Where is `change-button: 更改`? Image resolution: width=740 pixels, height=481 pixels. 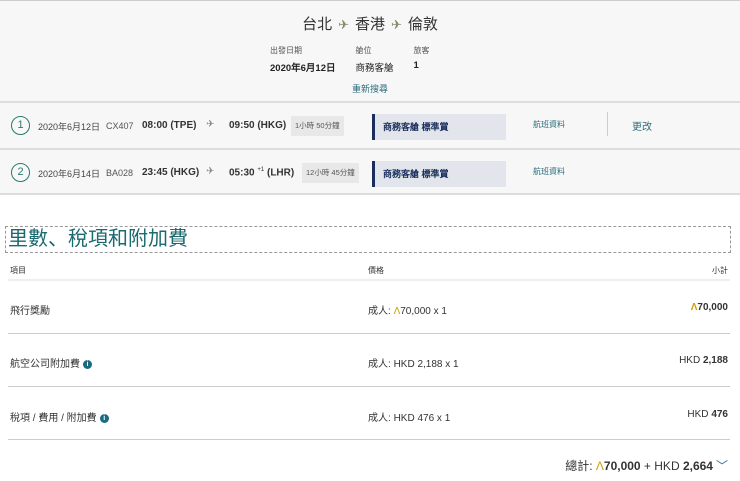
change-button: 更改 is located at coordinates (642, 125).